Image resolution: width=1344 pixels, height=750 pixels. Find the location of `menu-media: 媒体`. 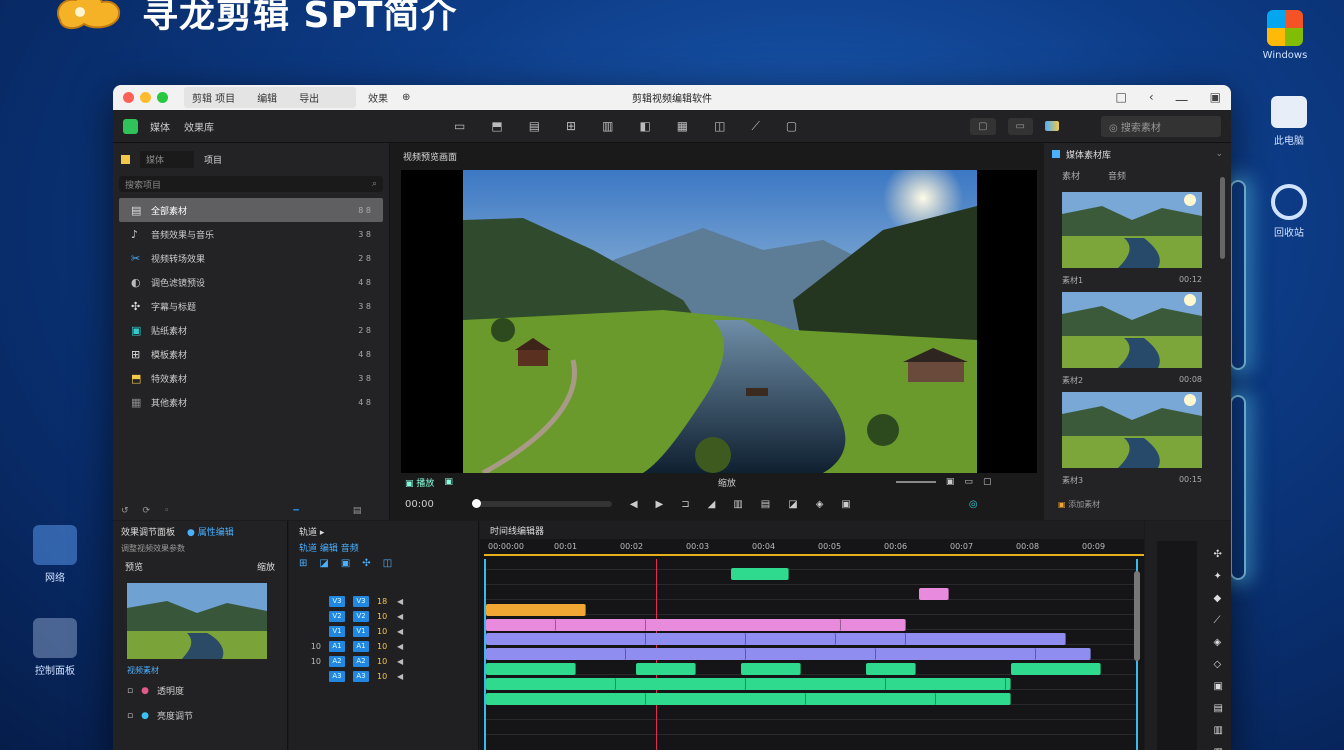

menu-media: 媒体 is located at coordinates (160, 126).